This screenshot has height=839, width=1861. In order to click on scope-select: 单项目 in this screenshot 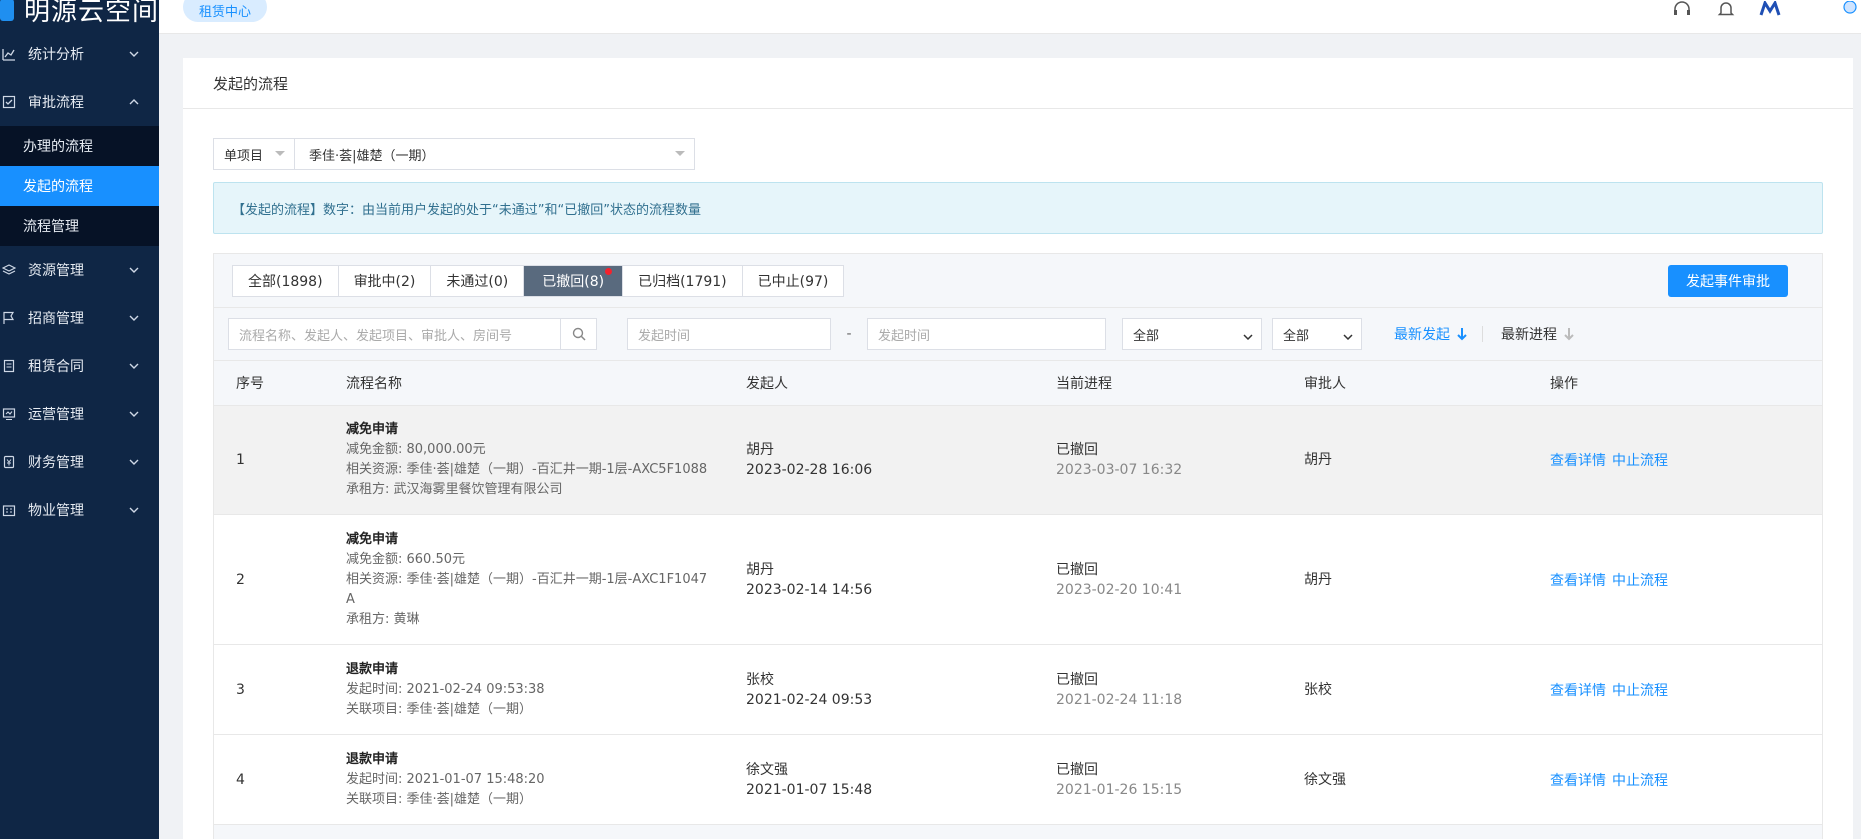, I will do `click(254, 154)`.